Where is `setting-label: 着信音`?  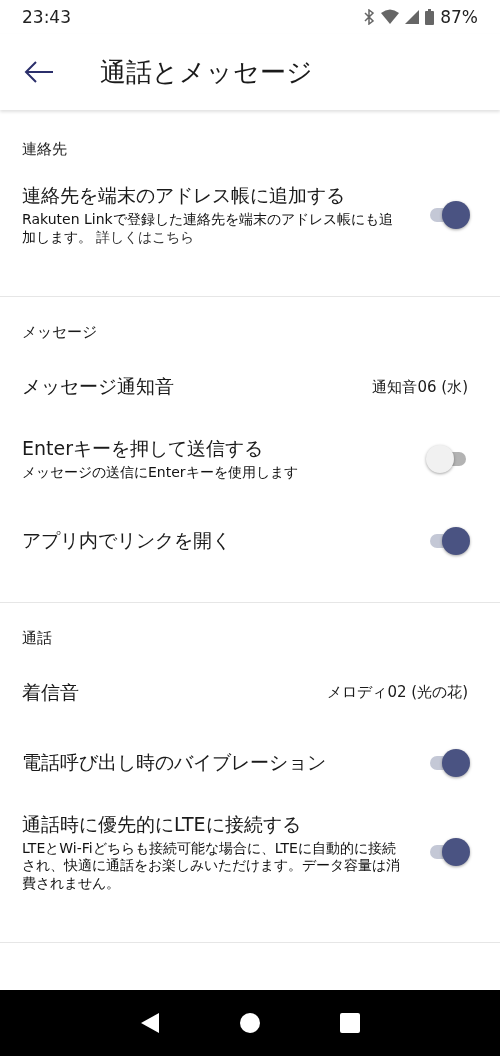
setting-label: 着信音 is located at coordinates (50, 692).